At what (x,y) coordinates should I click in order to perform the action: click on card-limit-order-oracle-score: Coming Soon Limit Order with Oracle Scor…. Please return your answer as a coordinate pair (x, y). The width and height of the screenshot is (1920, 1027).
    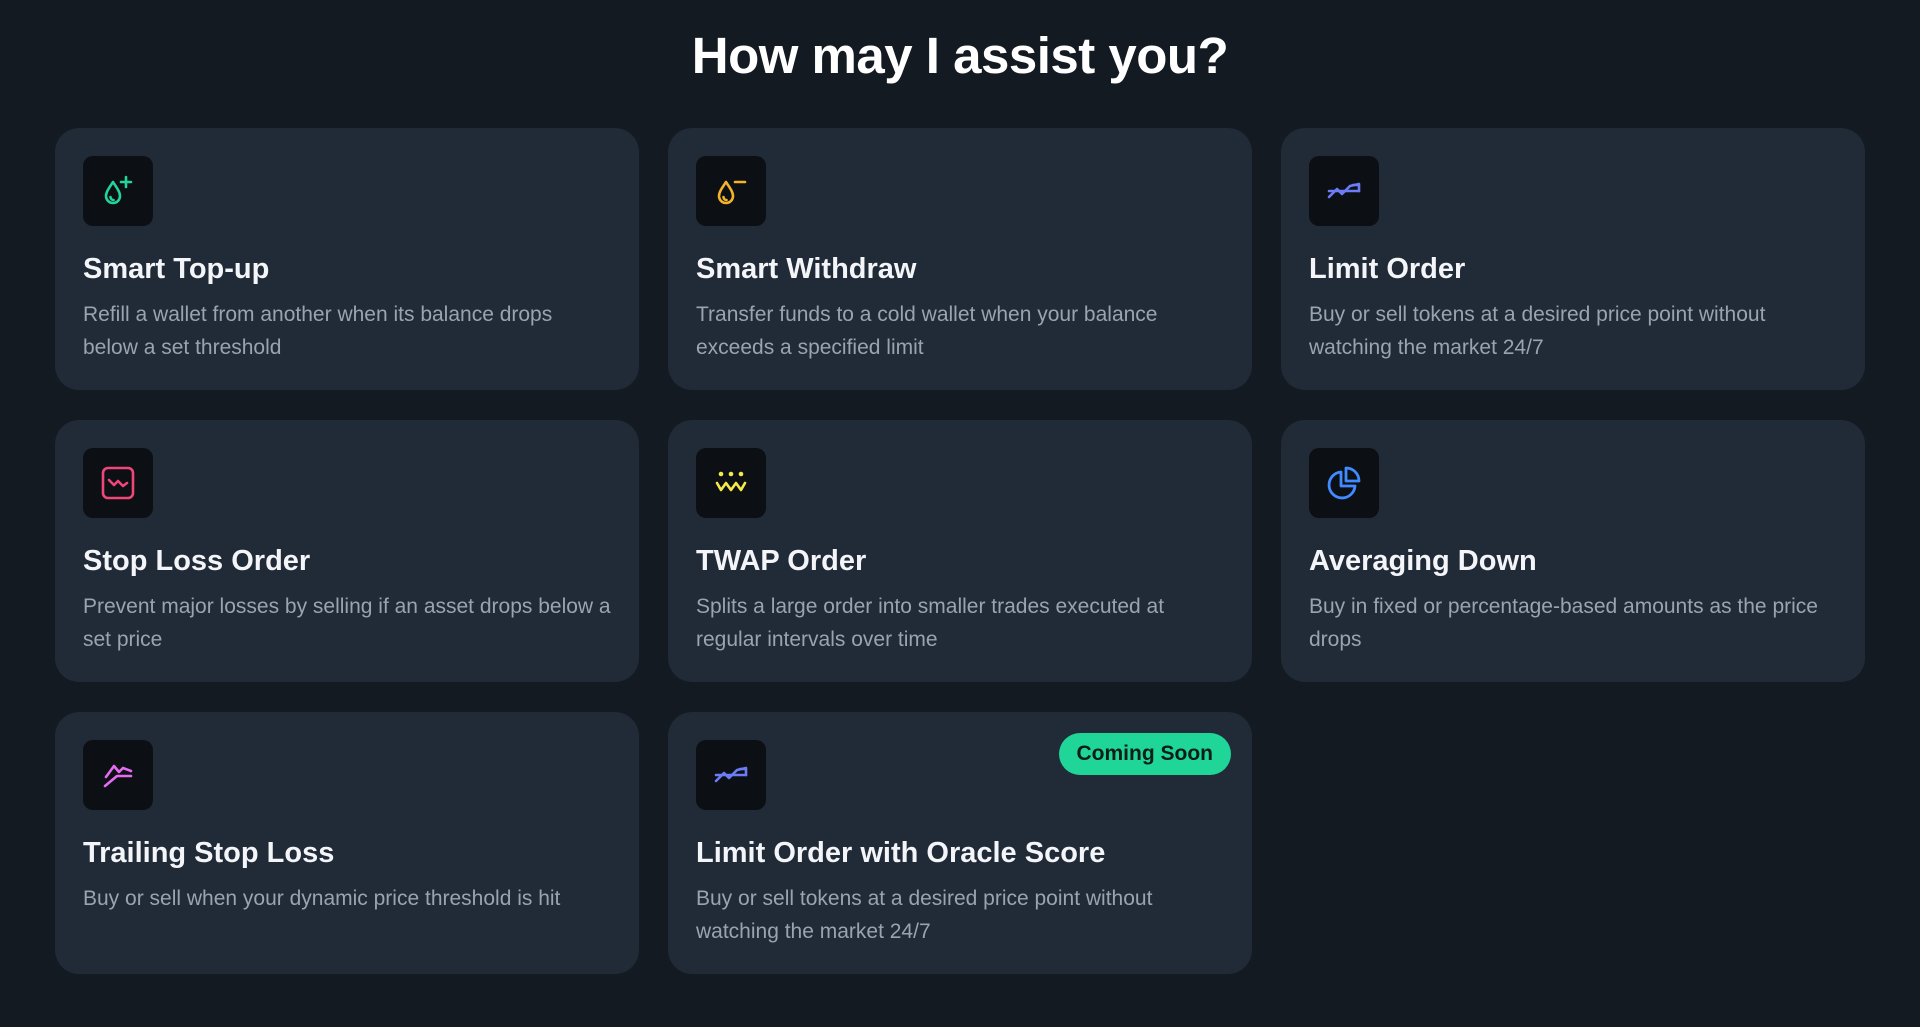
    Looking at the image, I should click on (960, 843).